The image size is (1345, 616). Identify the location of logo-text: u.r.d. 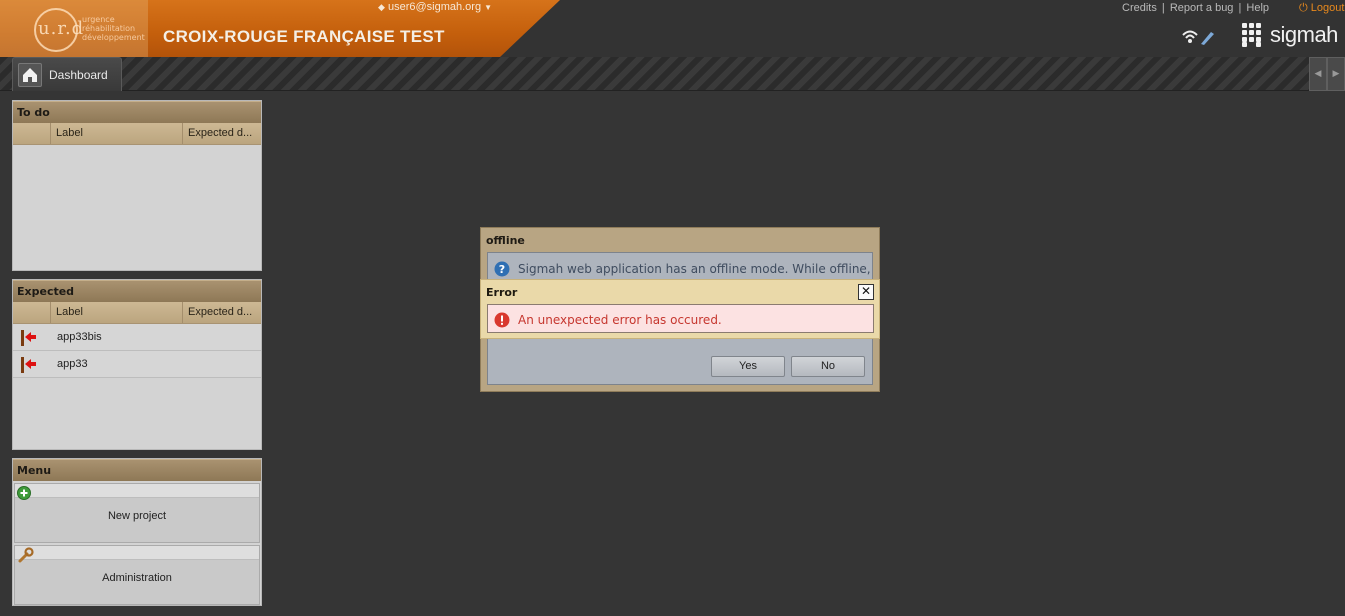
(61, 28).